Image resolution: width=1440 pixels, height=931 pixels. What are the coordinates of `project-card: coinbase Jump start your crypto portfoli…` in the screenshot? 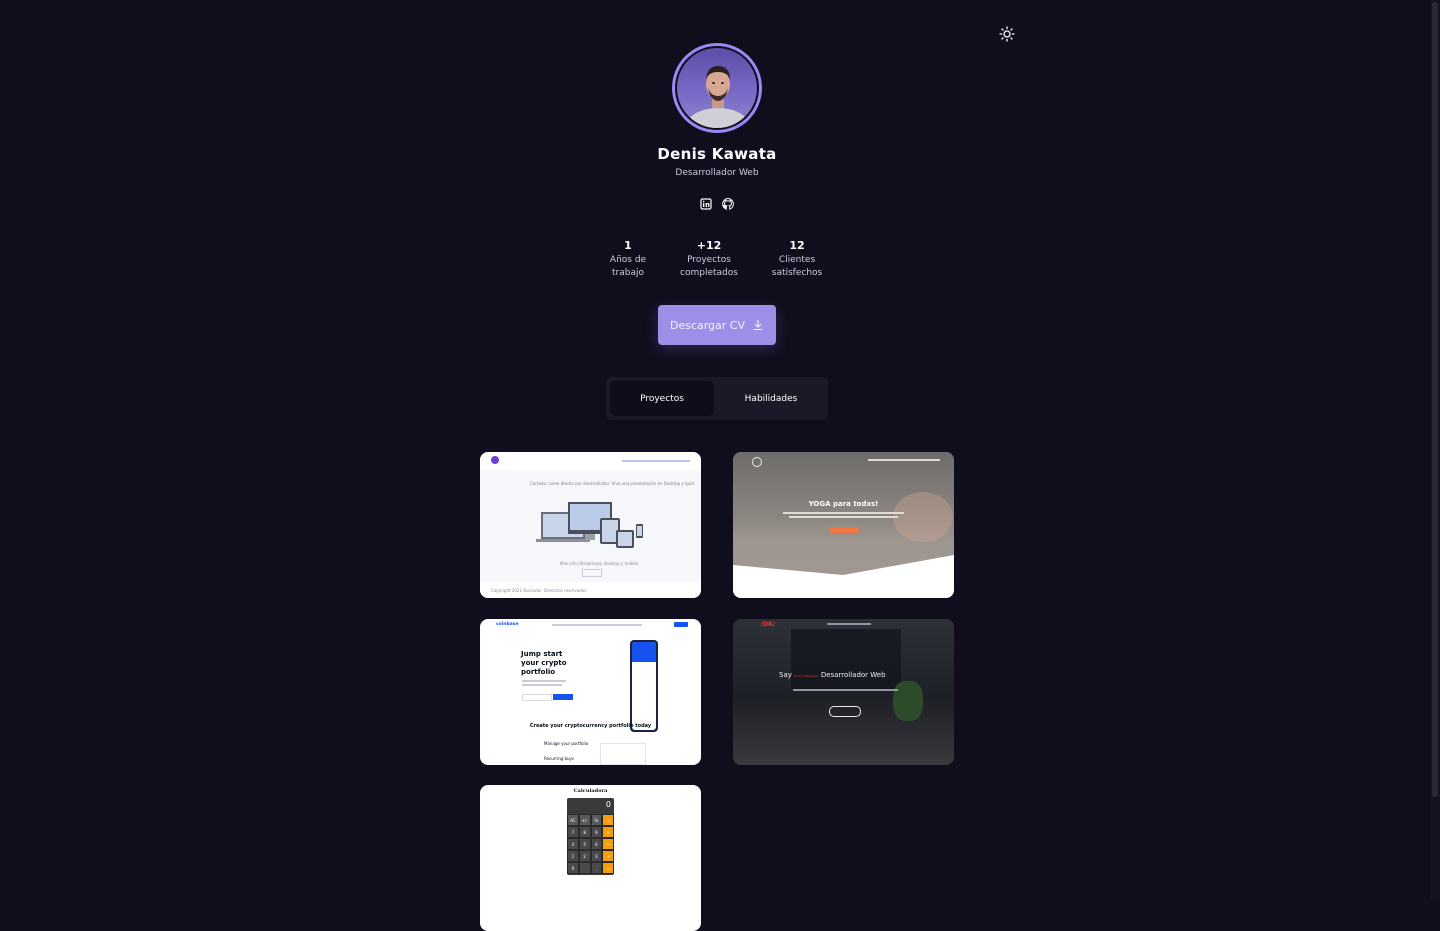 It's located at (590, 692).